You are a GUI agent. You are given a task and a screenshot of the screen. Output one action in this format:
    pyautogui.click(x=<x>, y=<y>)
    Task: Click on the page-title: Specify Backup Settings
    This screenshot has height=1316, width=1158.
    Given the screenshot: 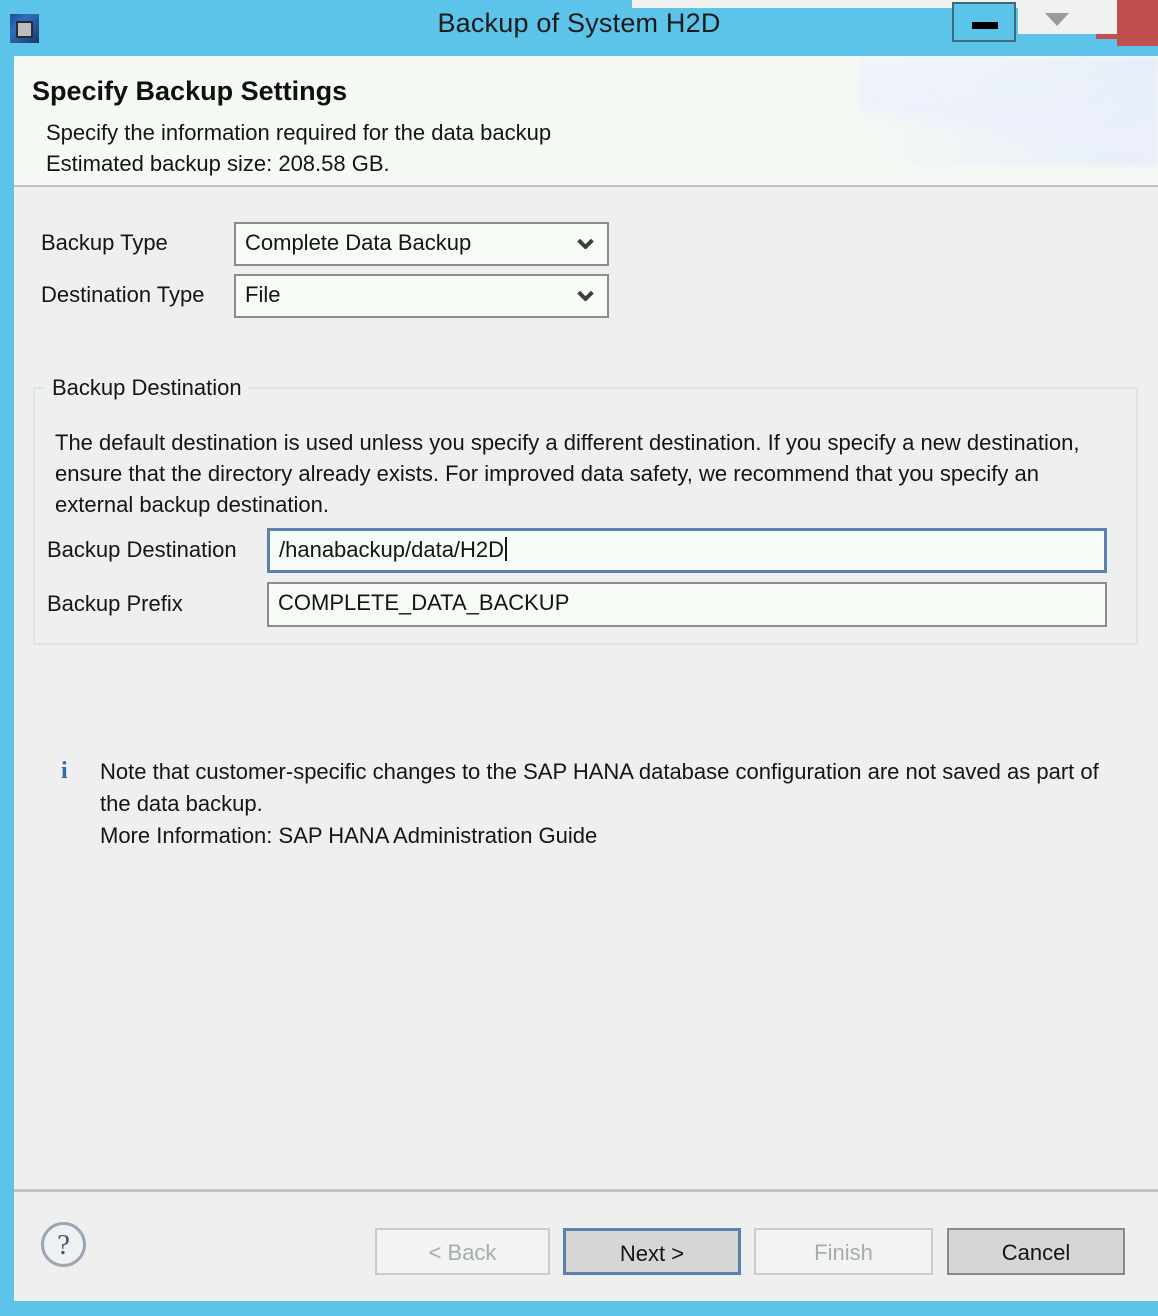 What is the action you would take?
    pyautogui.click(x=190, y=91)
    